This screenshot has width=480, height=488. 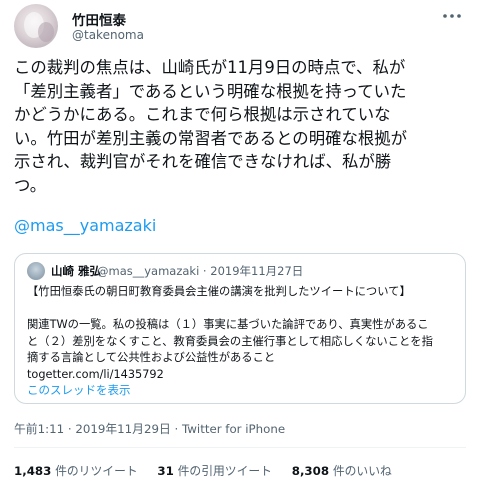 I want to click on quotes-stat: 31 件の引用ツイート, so click(x=214, y=471).